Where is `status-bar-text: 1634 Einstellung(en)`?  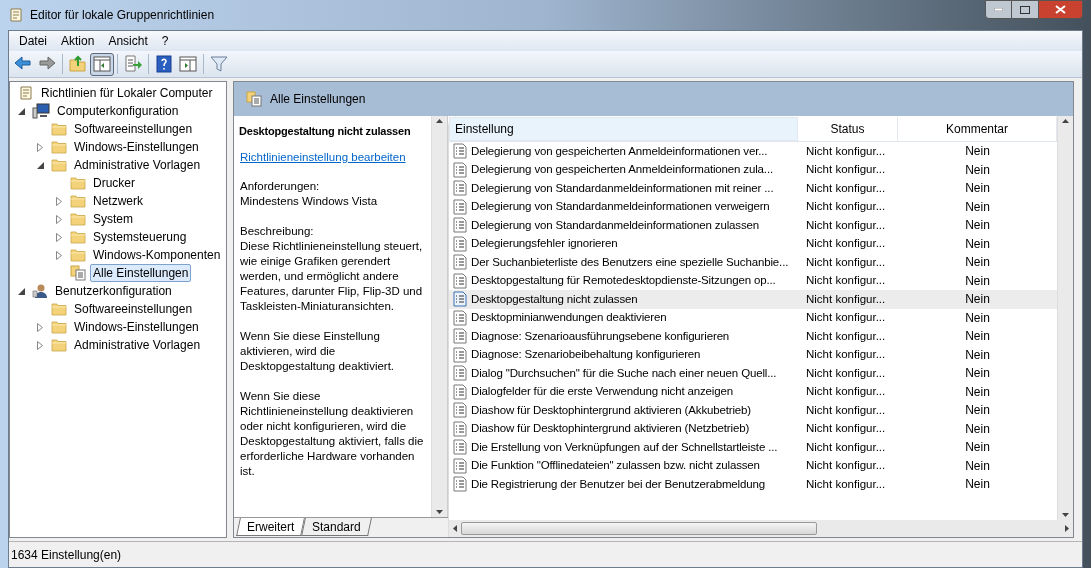 status-bar-text: 1634 Einstellung(en) is located at coordinates (66, 555).